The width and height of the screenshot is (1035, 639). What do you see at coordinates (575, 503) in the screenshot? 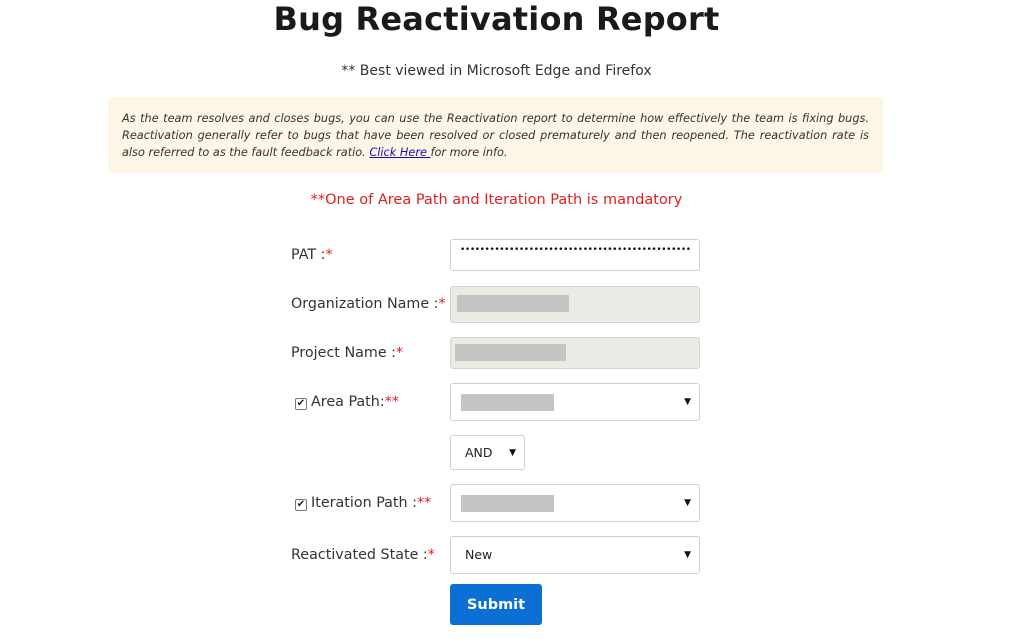
I see `iteration-path-select: ▼` at bounding box center [575, 503].